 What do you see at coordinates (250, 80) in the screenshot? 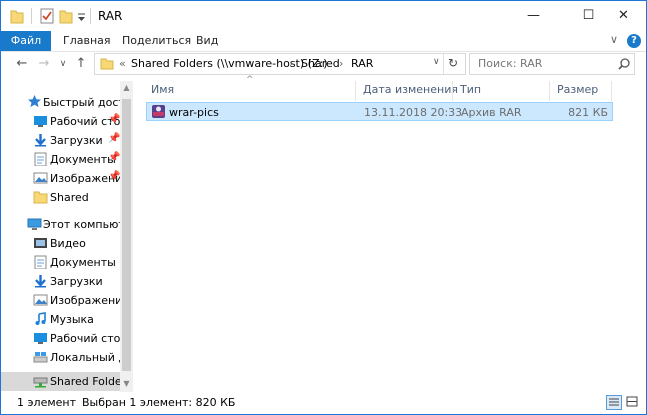
I see `sort-indicator: ^` at bounding box center [250, 80].